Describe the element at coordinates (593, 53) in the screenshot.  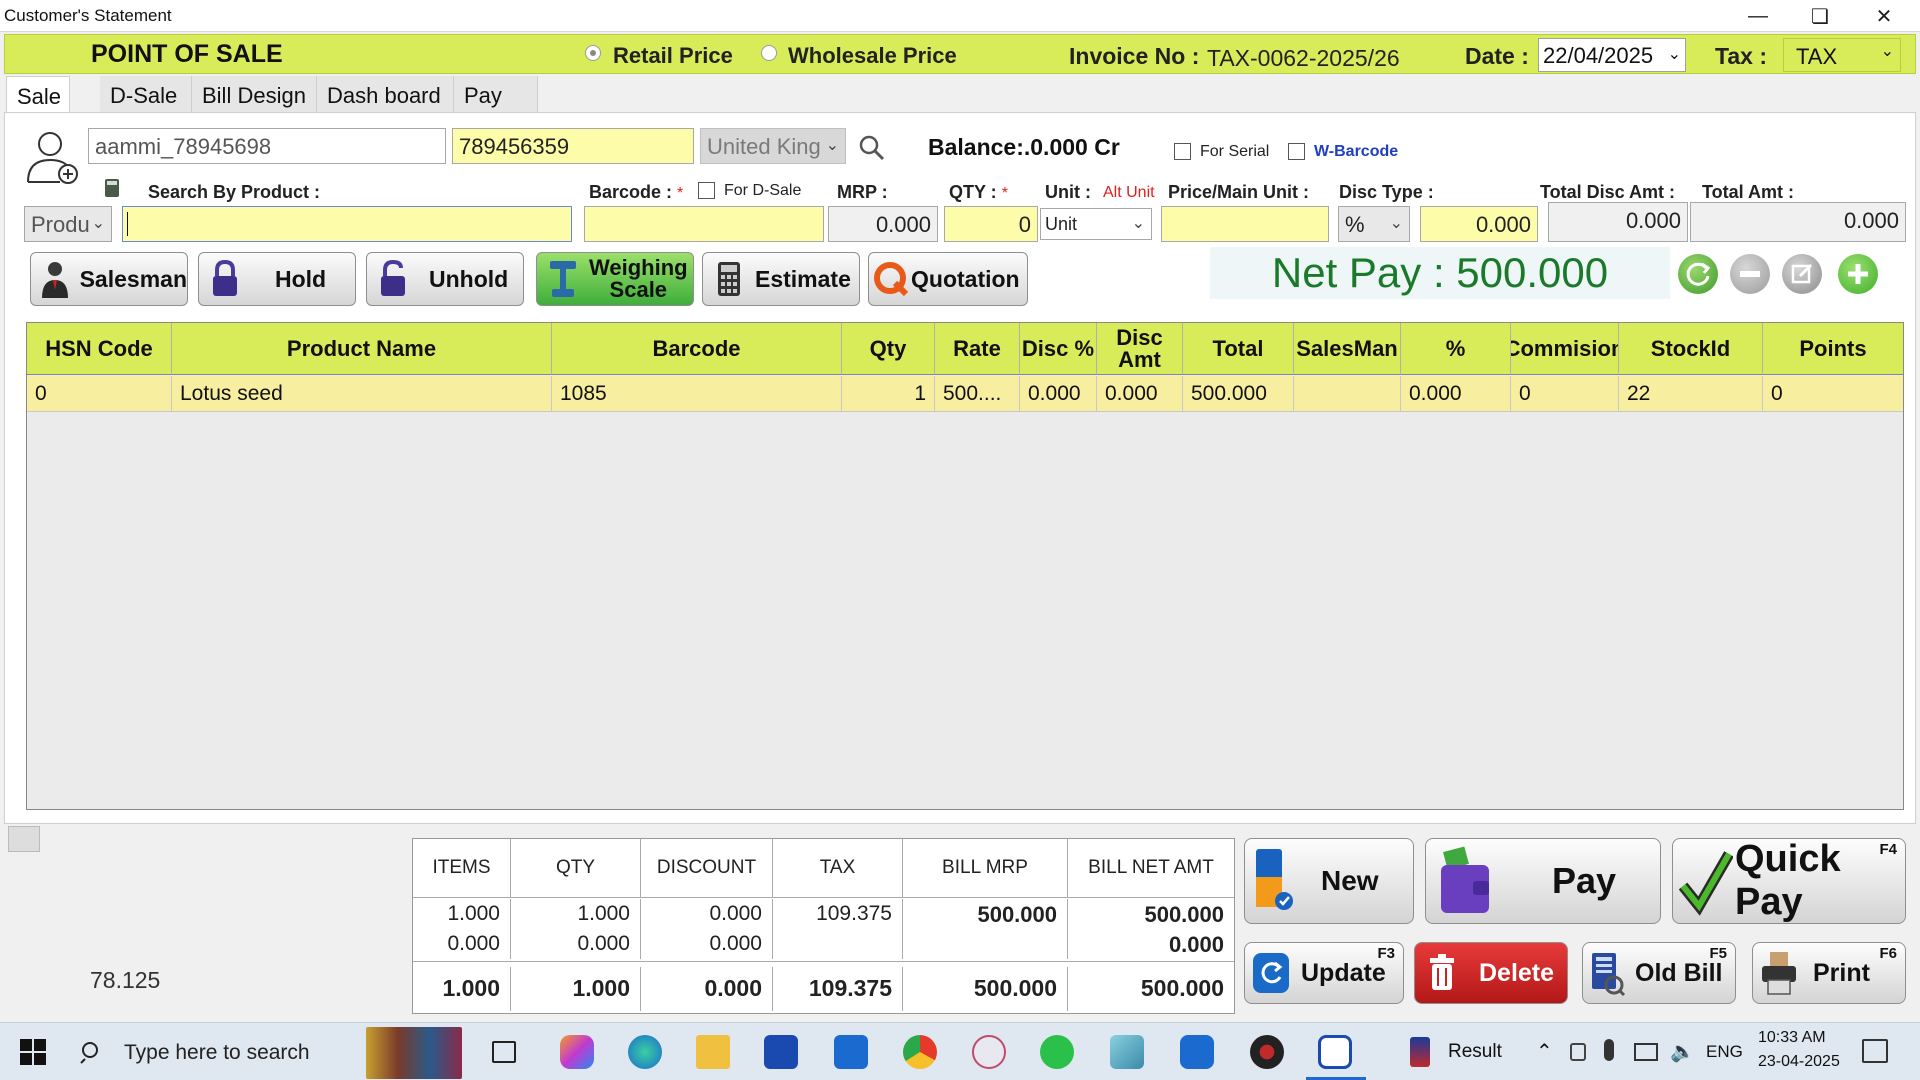
I see `retail-price-radio` at that location.